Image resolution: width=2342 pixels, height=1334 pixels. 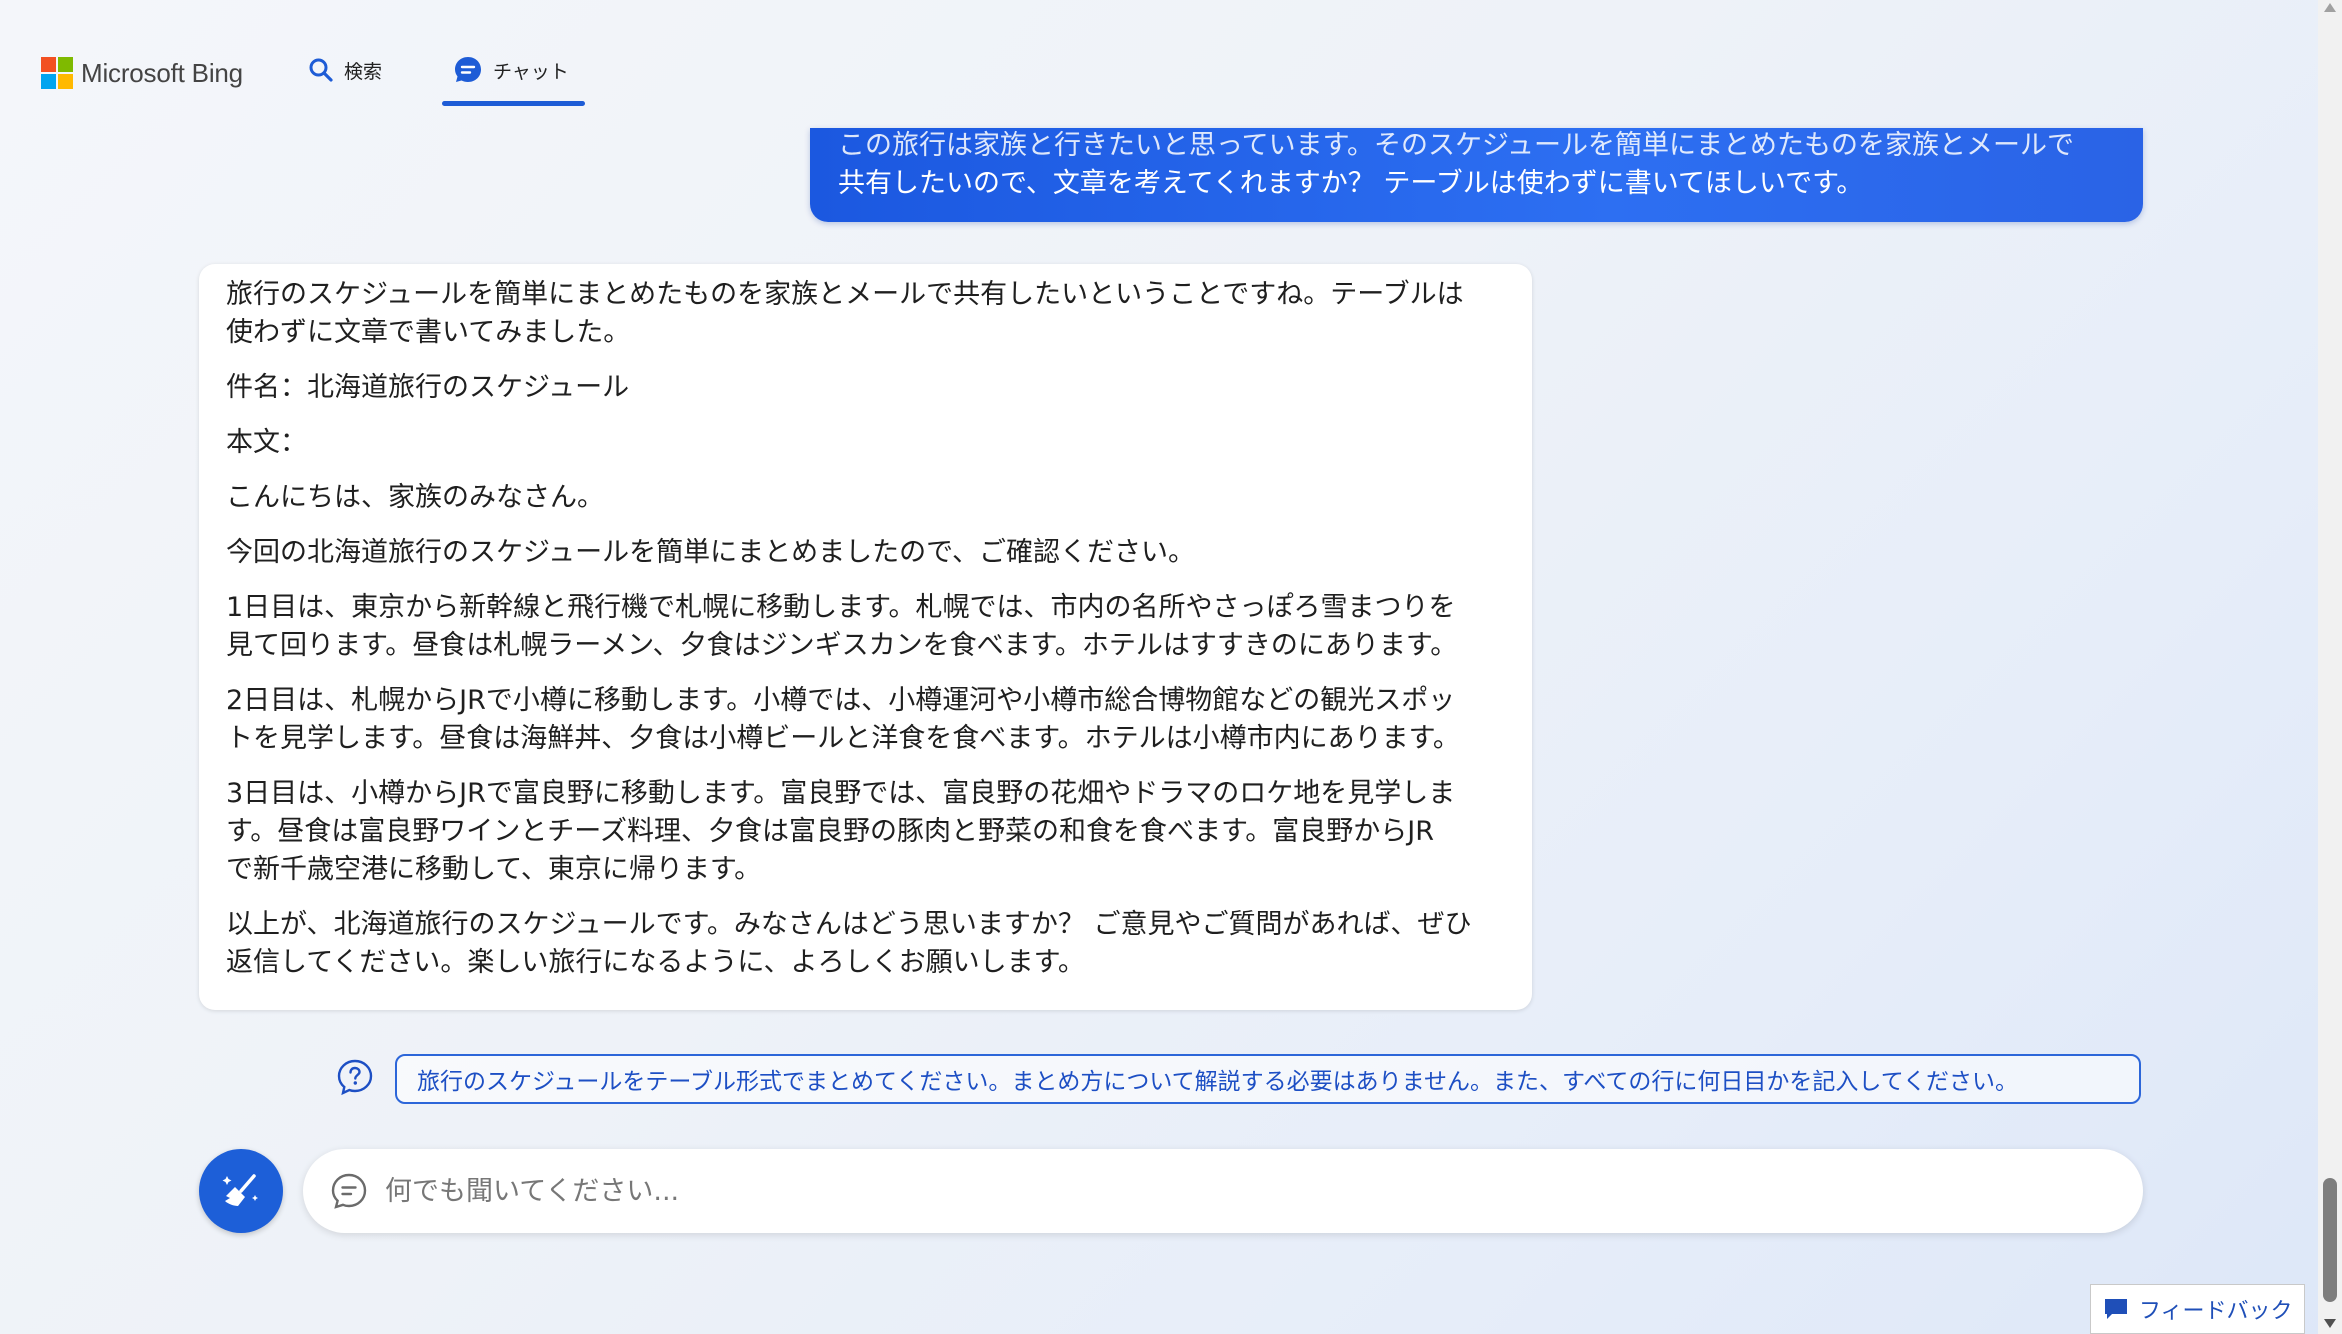 What do you see at coordinates (2330, 1240) in the screenshot?
I see `scroll-thumb` at bounding box center [2330, 1240].